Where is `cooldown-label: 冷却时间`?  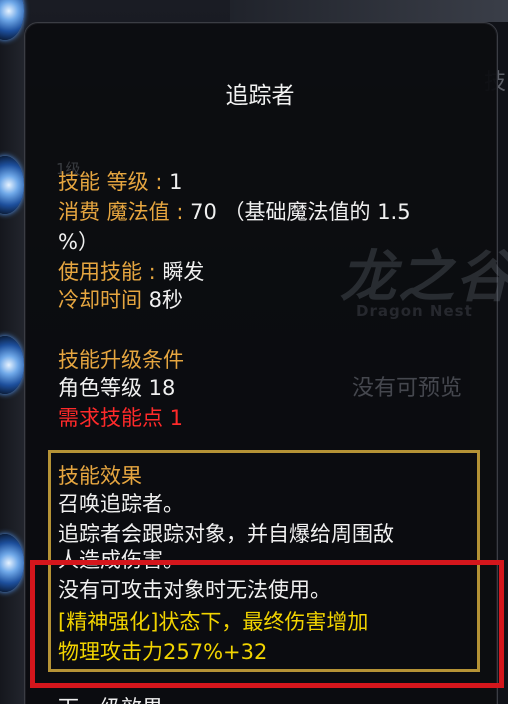
cooldown-label: 冷却时间 is located at coordinates (100, 300).